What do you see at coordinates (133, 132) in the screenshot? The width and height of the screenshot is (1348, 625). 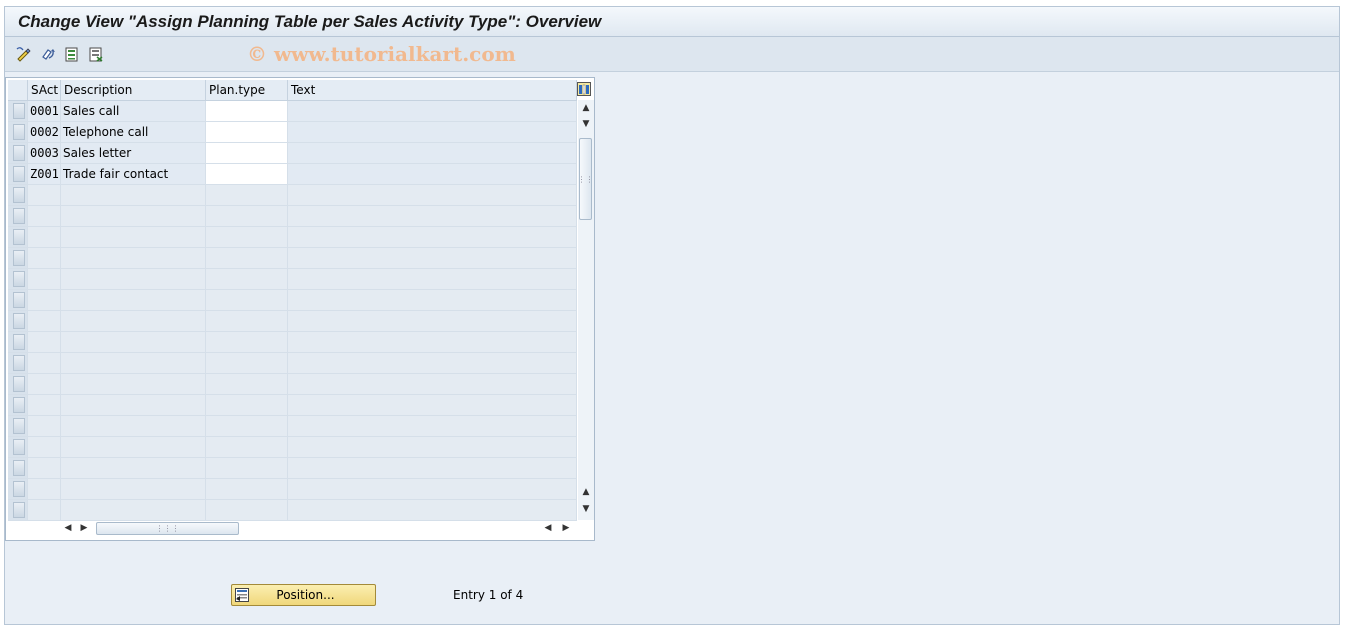 I see `cell-description: Telephone call` at bounding box center [133, 132].